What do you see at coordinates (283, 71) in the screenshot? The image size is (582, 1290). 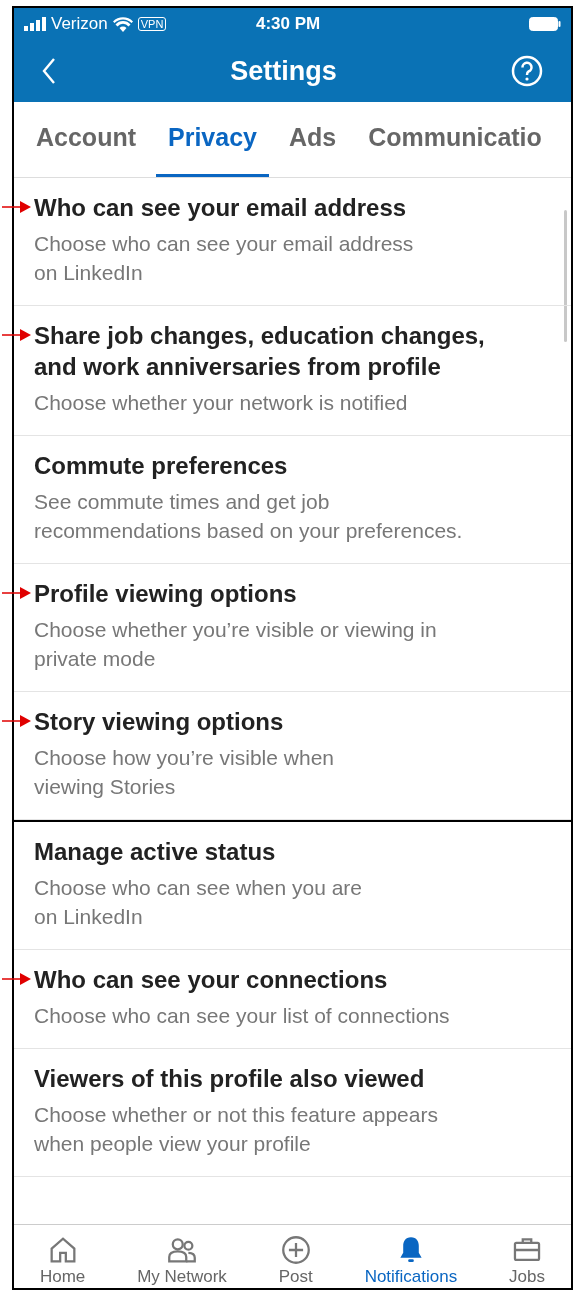 I see `header-title: Settings` at bounding box center [283, 71].